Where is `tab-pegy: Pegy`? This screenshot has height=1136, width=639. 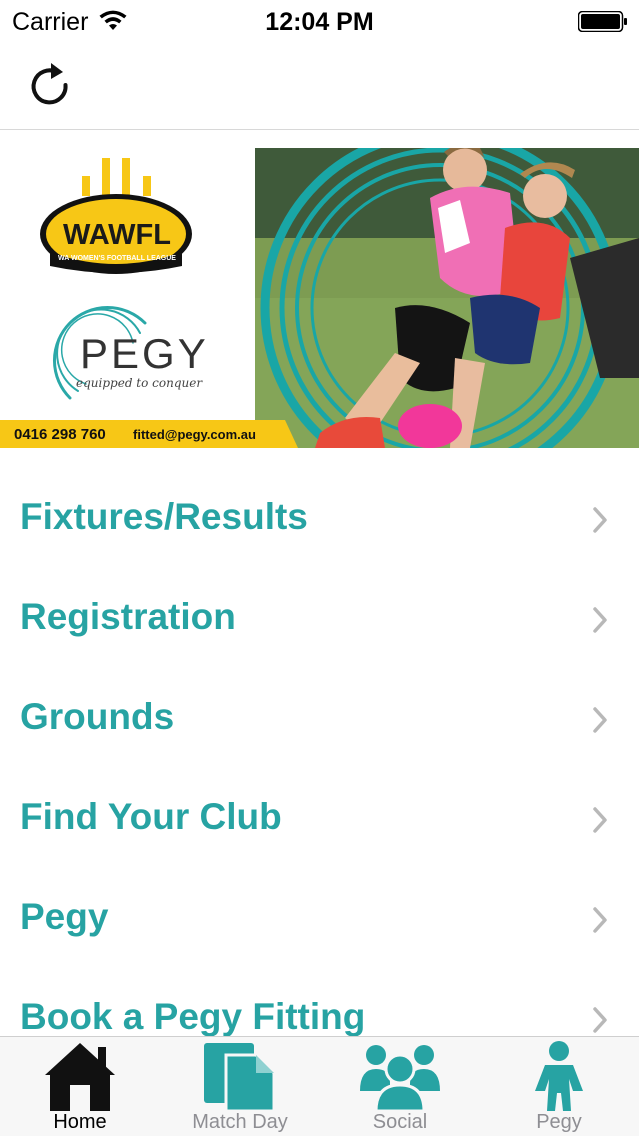
tab-pegy: Pegy is located at coordinates (559, 1086).